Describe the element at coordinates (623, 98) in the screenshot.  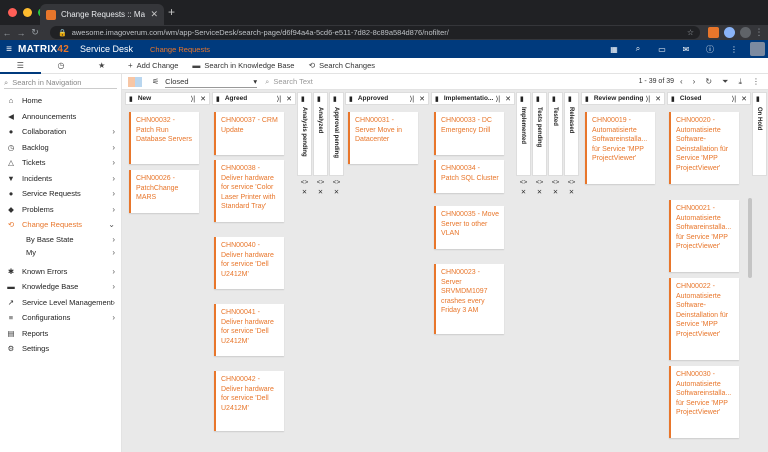
I see `column-header: ▮ Review pending ⟩| ✕` at that location.